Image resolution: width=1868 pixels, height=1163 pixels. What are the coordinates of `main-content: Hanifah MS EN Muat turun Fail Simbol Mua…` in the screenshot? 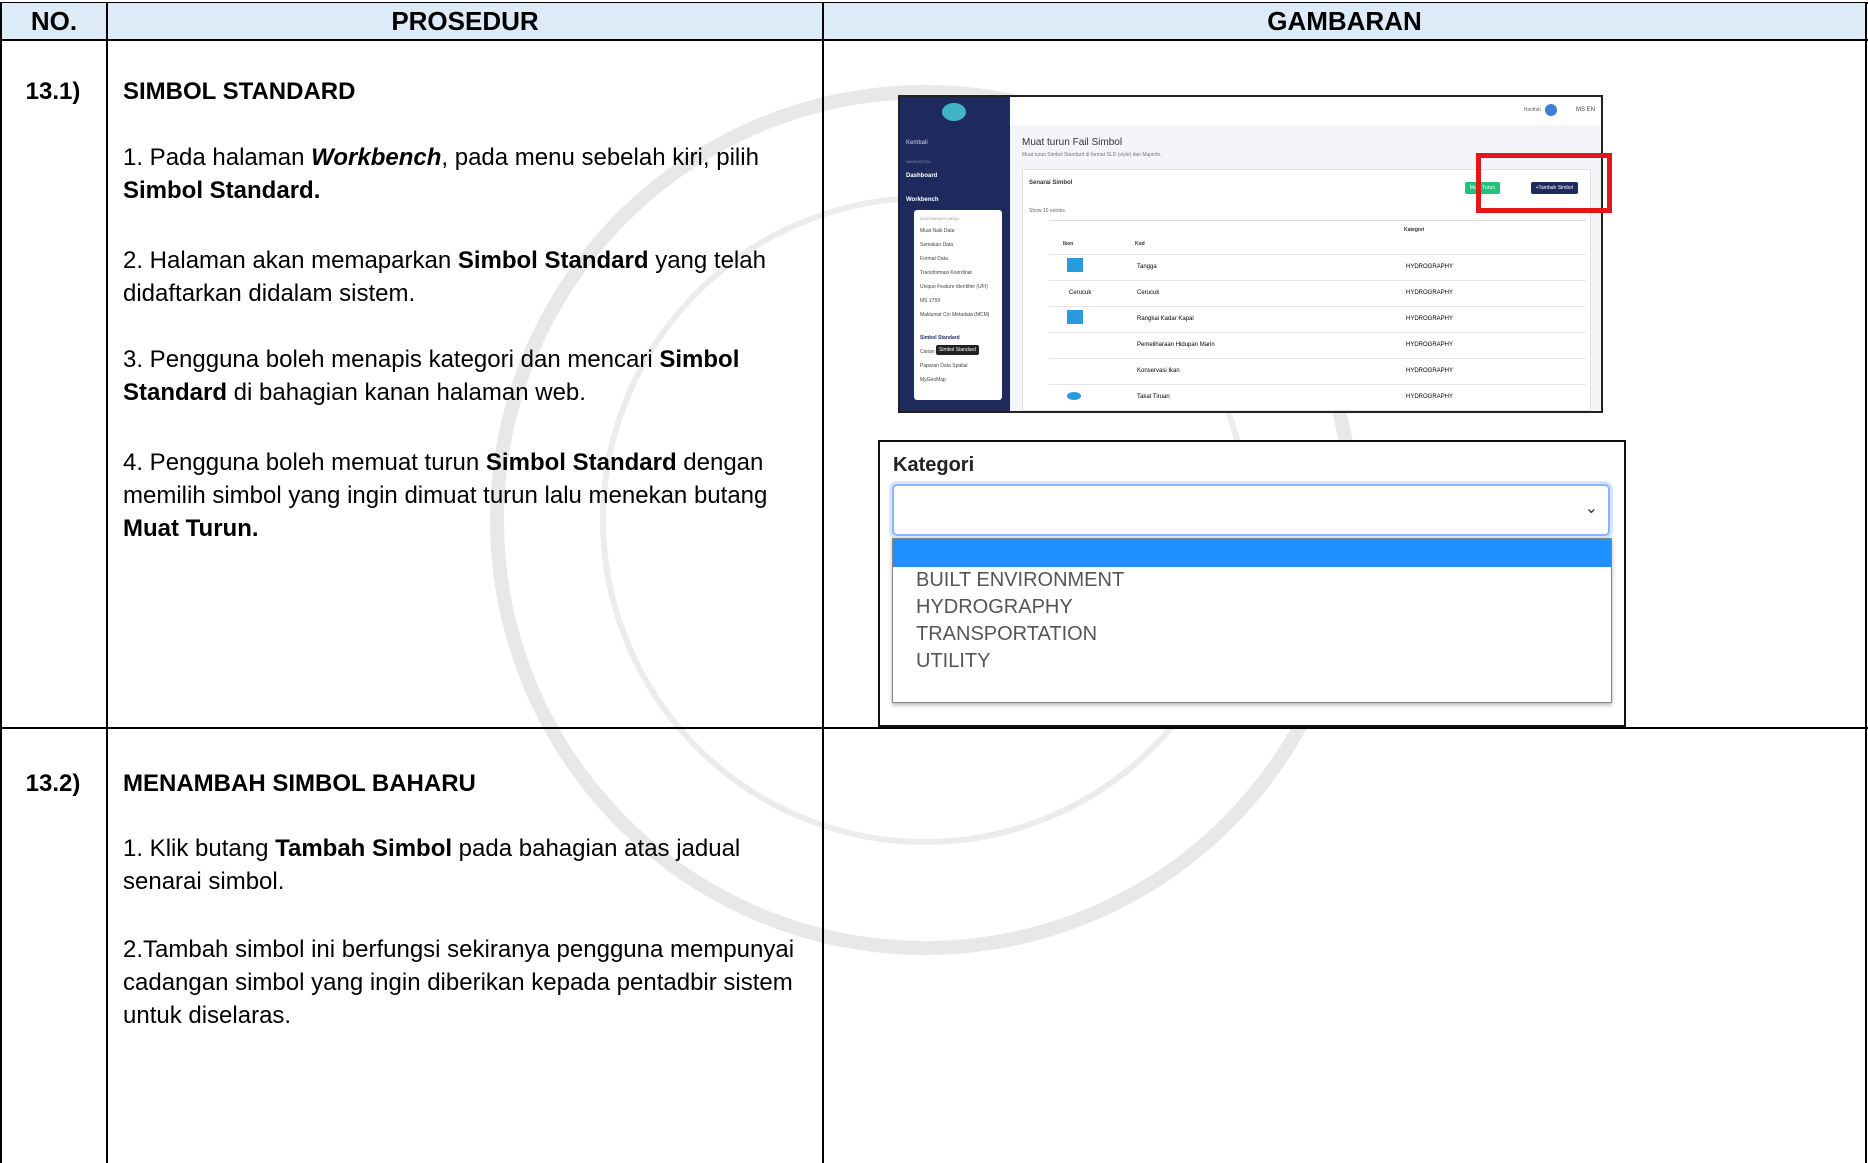 It's located at (1305, 254).